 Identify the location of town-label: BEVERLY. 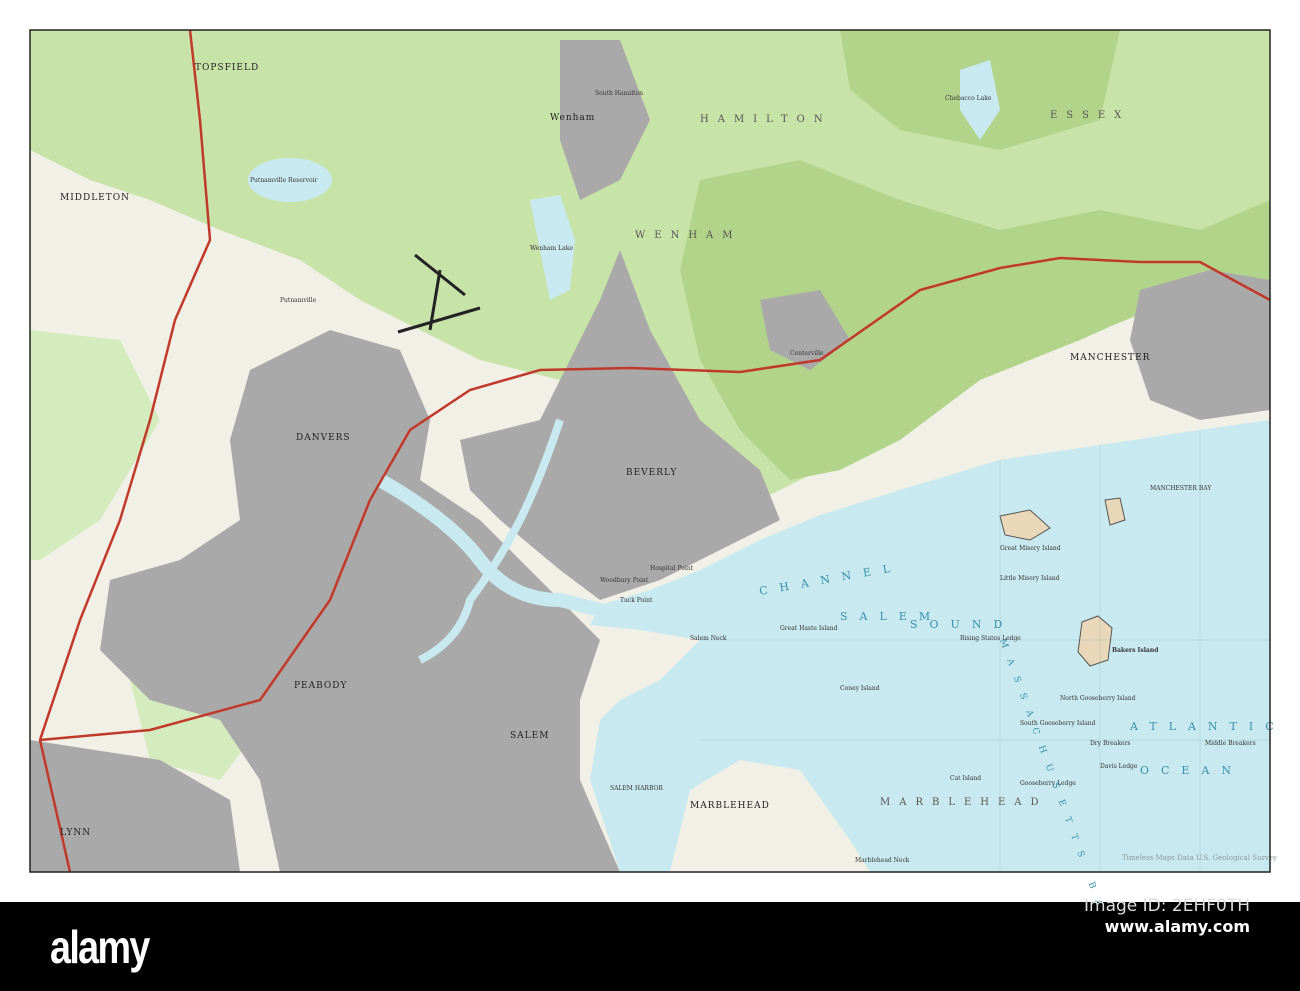
(651, 473).